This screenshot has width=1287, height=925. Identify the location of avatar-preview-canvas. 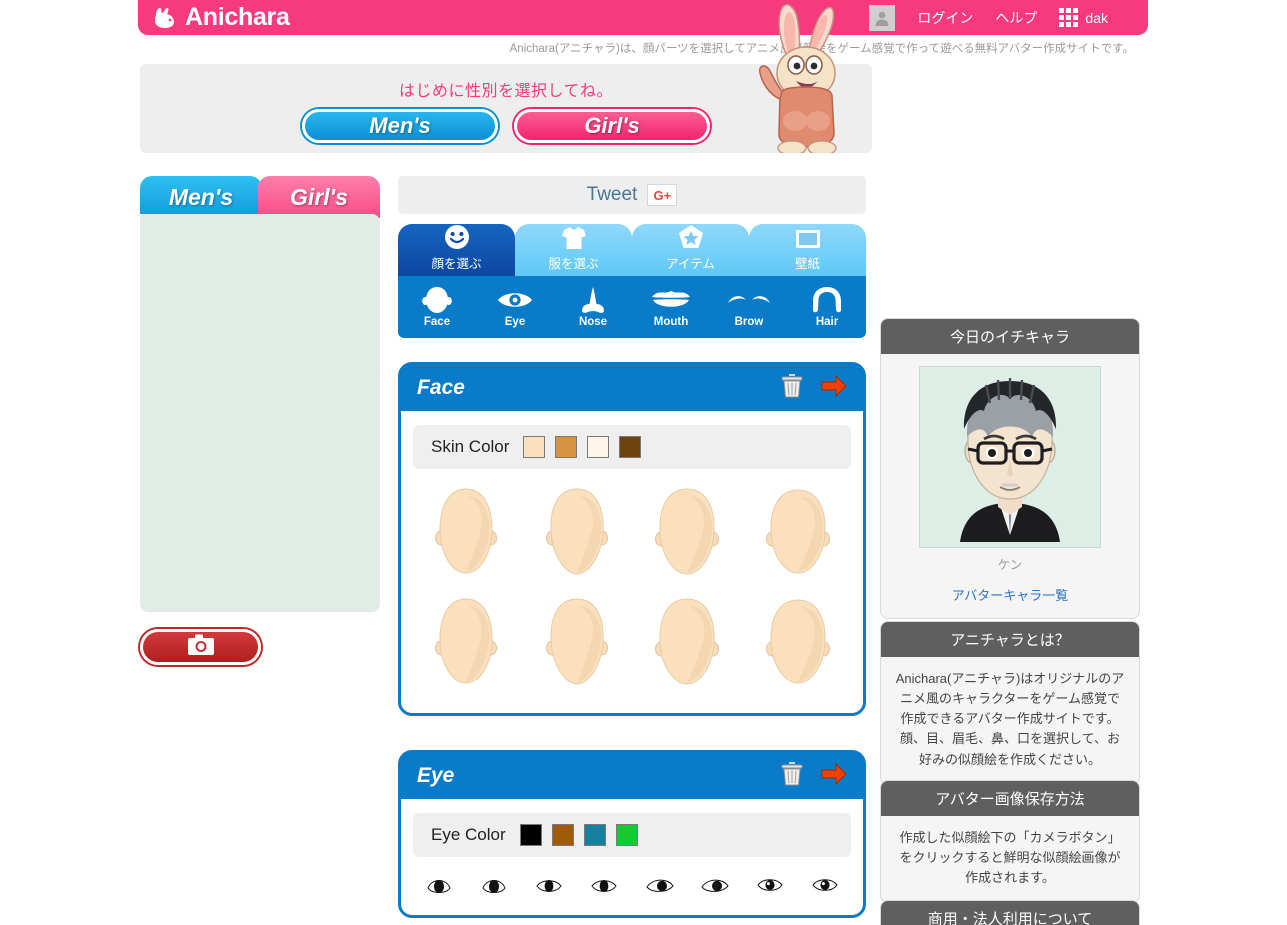
(260, 413).